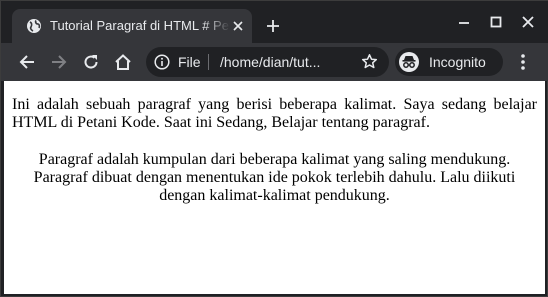 This screenshot has height=297, width=548. Describe the element at coordinates (238, 26) in the screenshot. I see `close-icon` at that location.